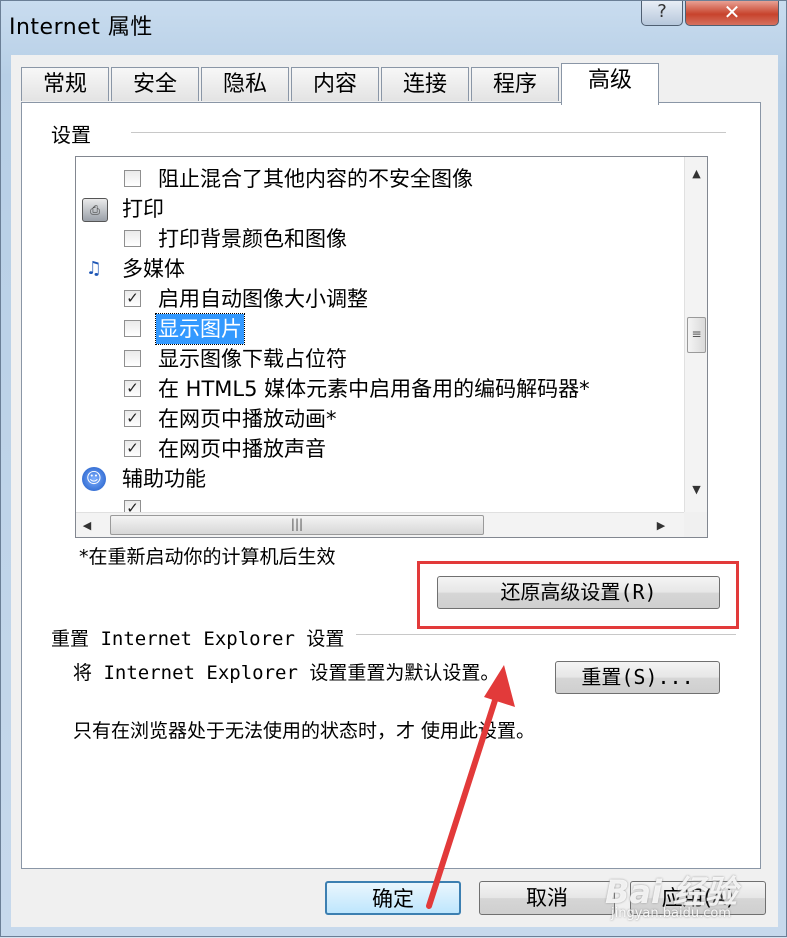 The width and height of the screenshot is (787, 938). I want to click on list-item: 阻止混合了其他内容的不安全图像, so click(380, 179).